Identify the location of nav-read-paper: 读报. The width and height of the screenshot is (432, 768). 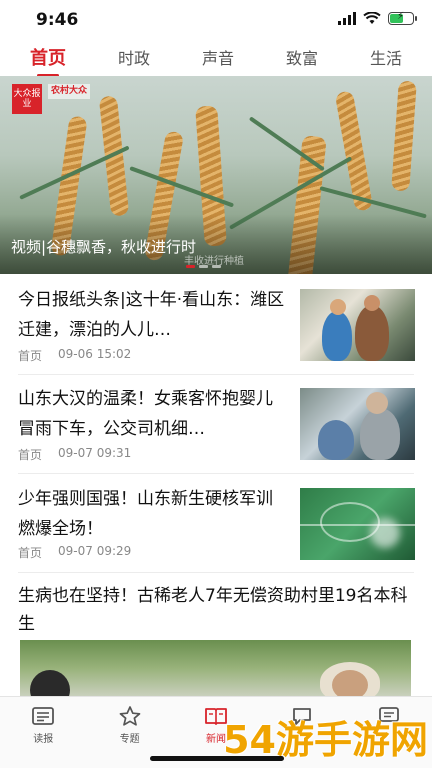
(43, 732).